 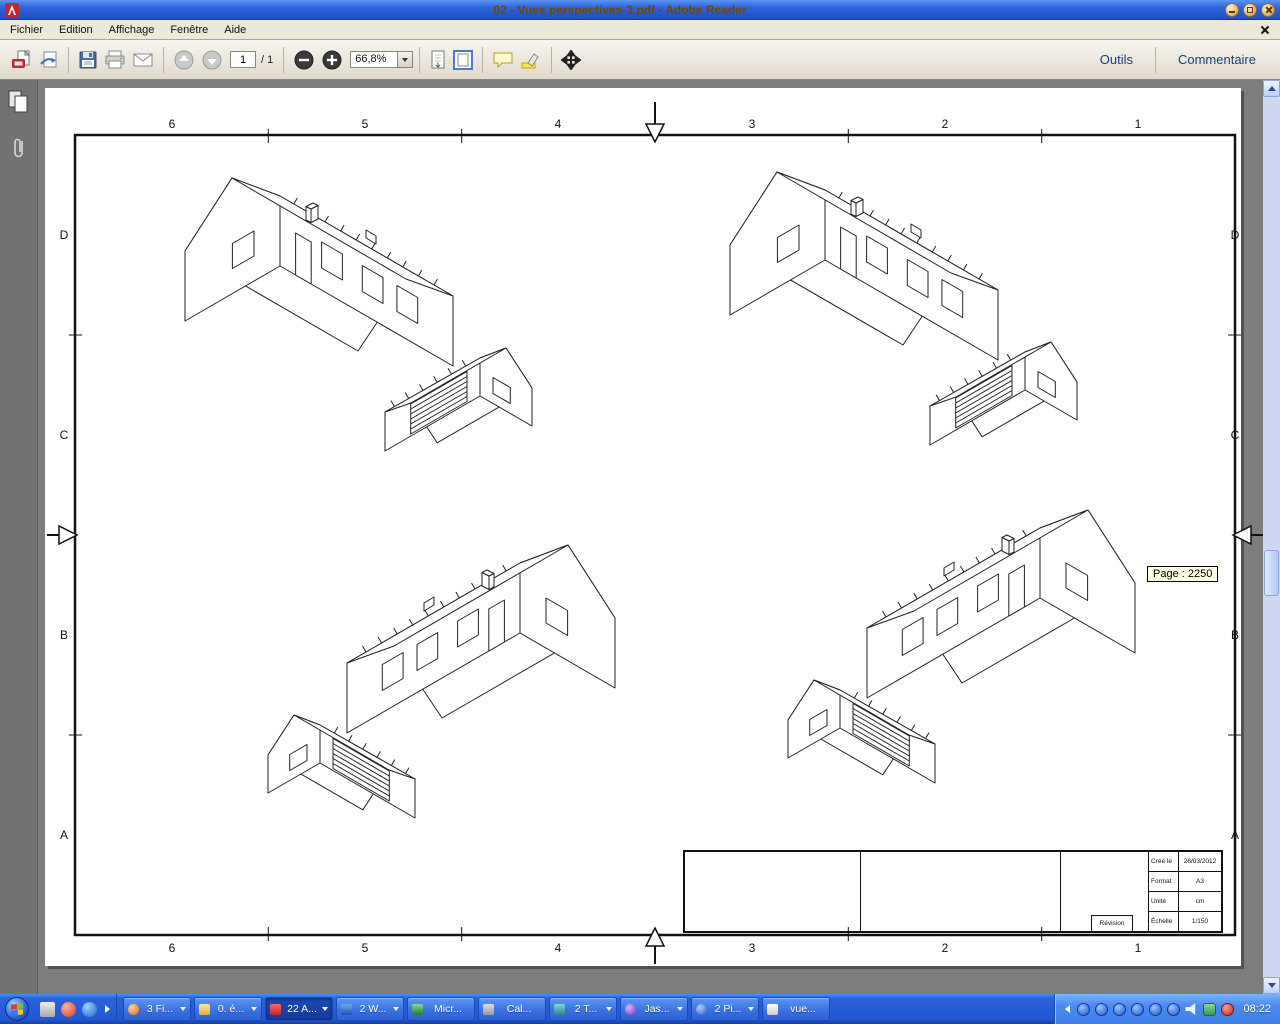 What do you see at coordinates (1112, 923) in the screenshot?
I see `revision-cell: Révision` at bounding box center [1112, 923].